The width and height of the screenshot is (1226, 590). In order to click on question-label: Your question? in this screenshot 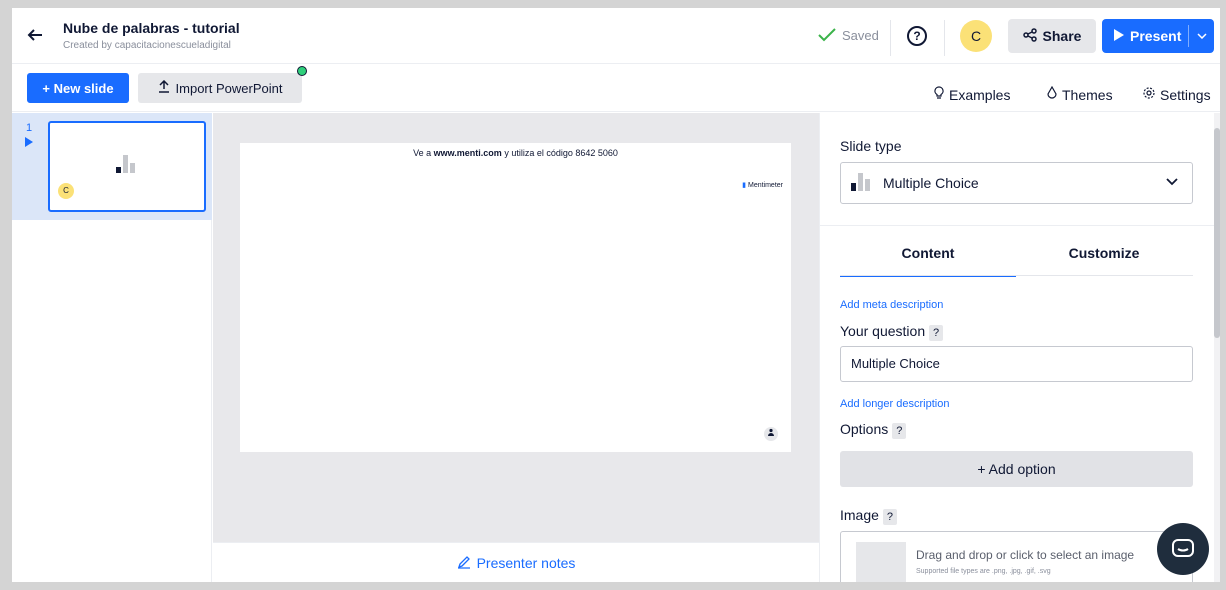, I will do `click(892, 332)`.